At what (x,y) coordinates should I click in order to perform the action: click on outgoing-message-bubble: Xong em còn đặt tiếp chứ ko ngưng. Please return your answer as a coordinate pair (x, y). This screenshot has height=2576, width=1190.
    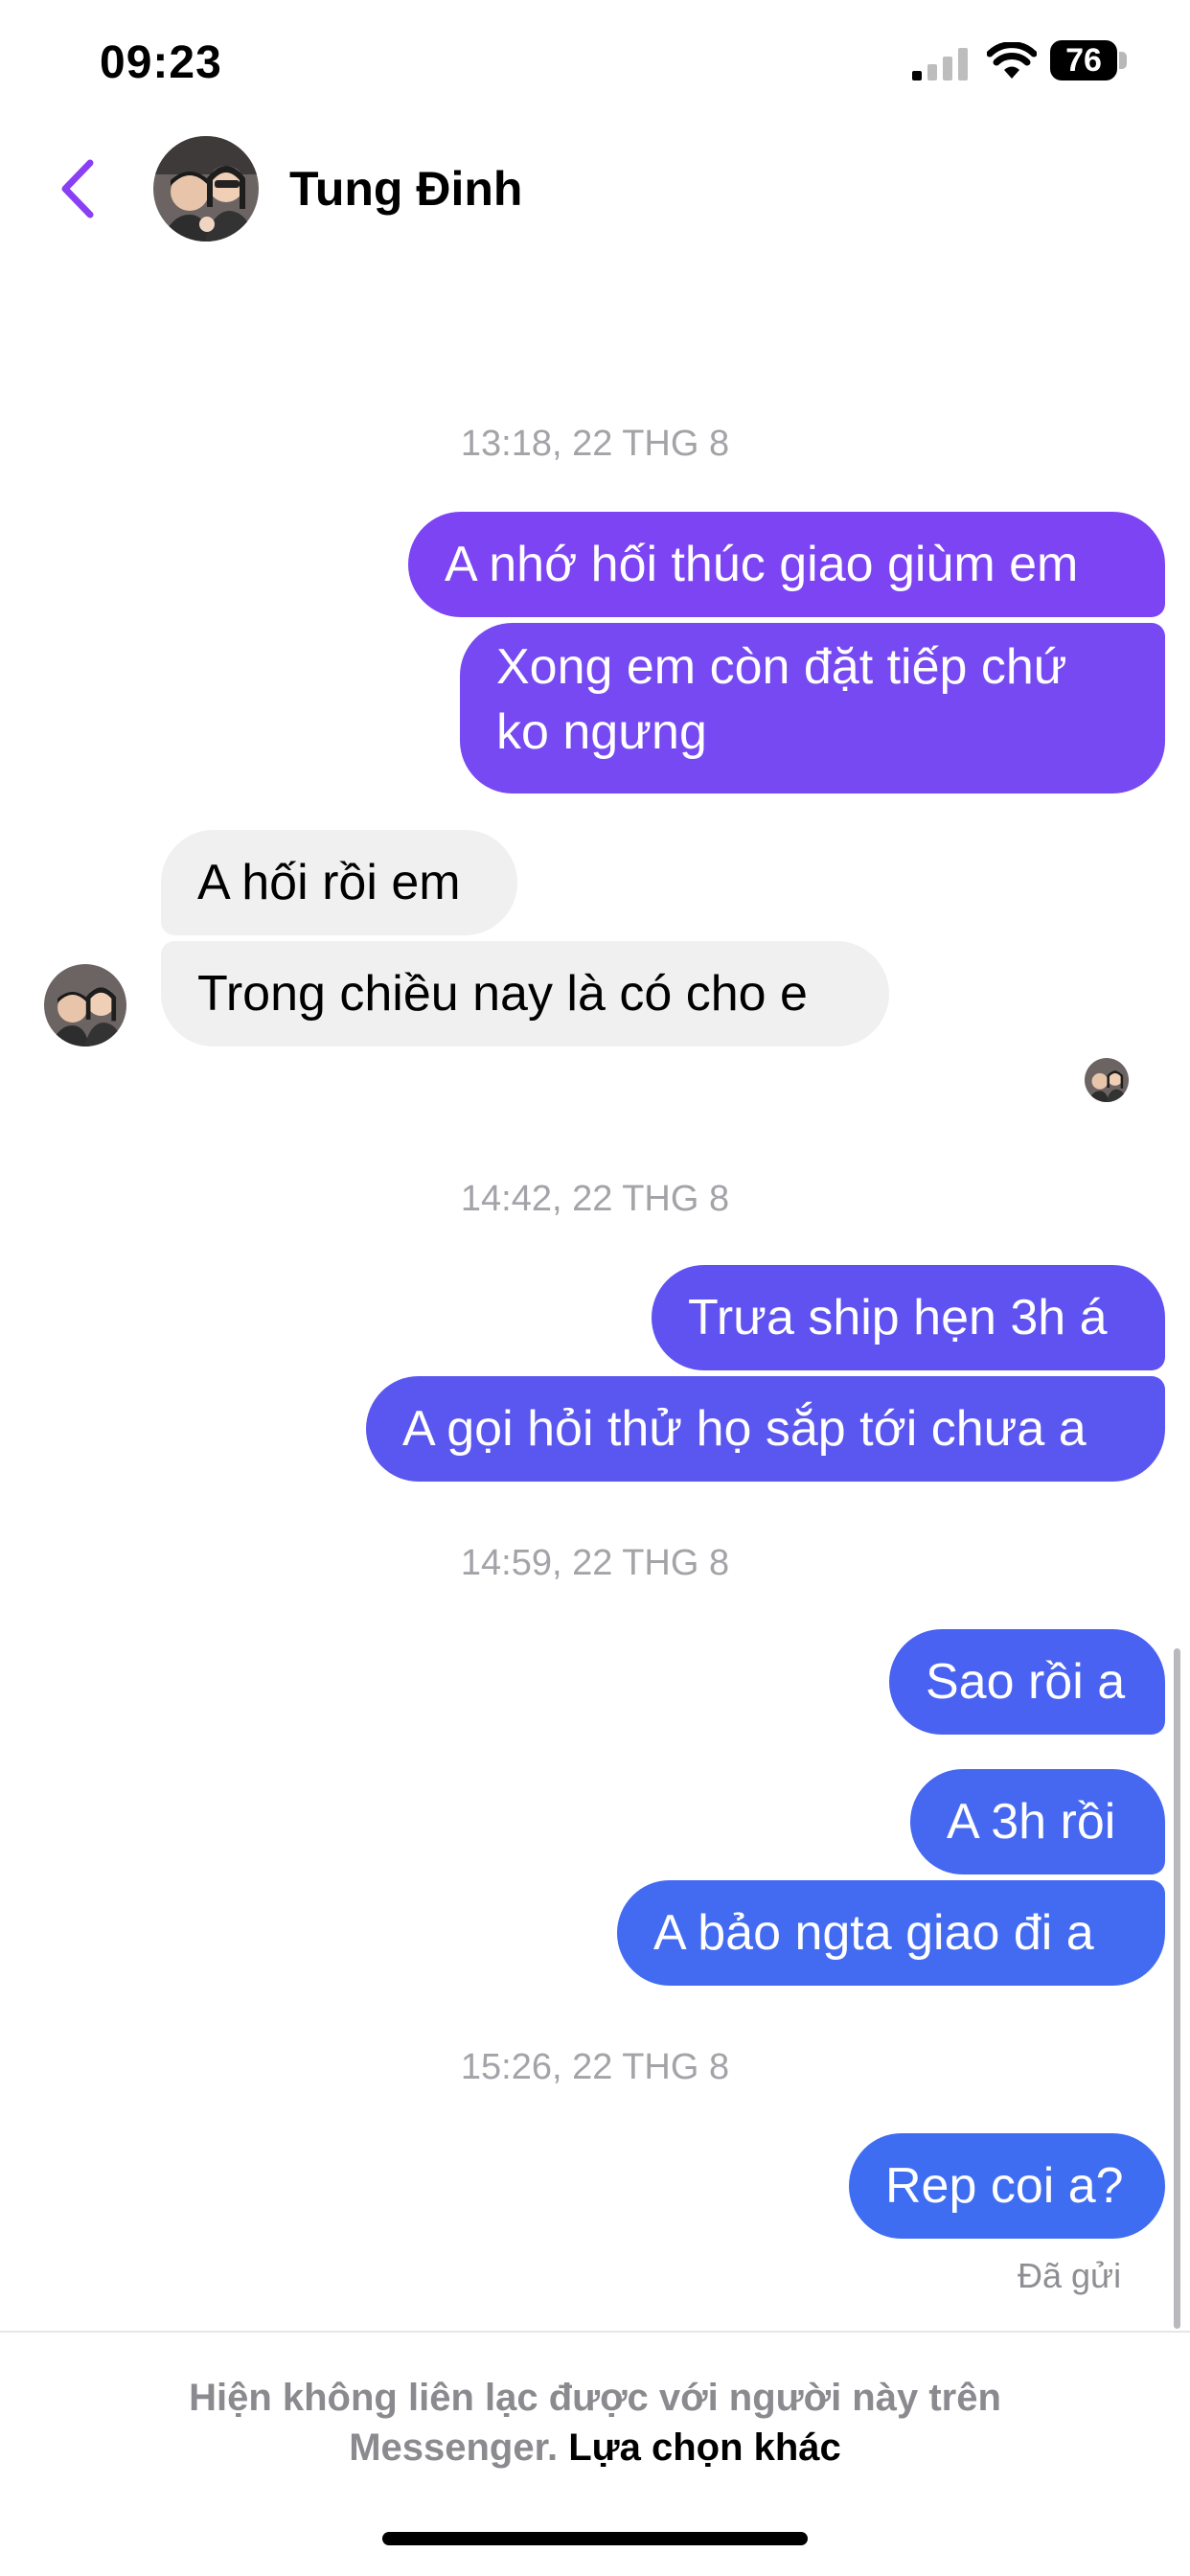
    Looking at the image, I should click on (812, 708).